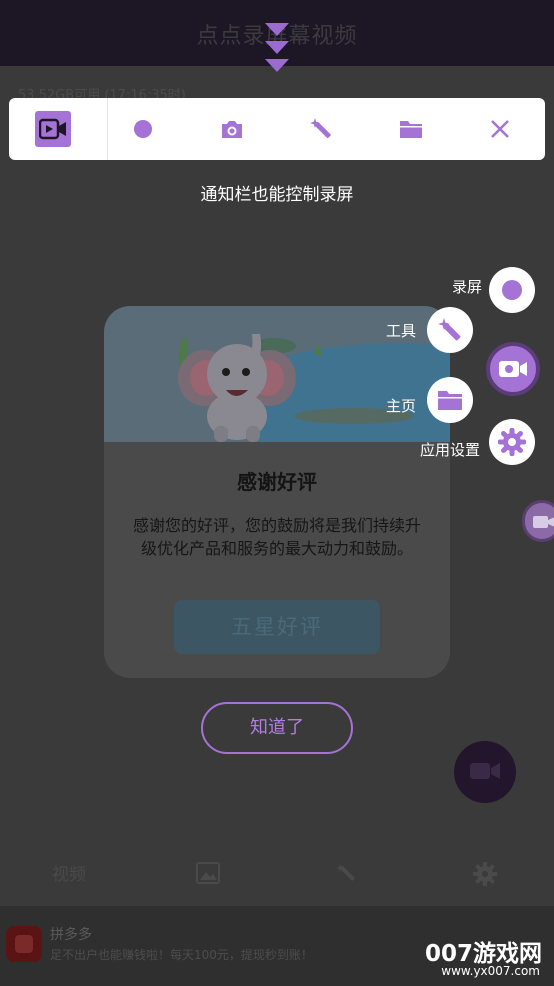  What do you see at coordinates (69, 872) in the screenshot?
I see `tab-video: 视频` at bounding box center [69, 872].